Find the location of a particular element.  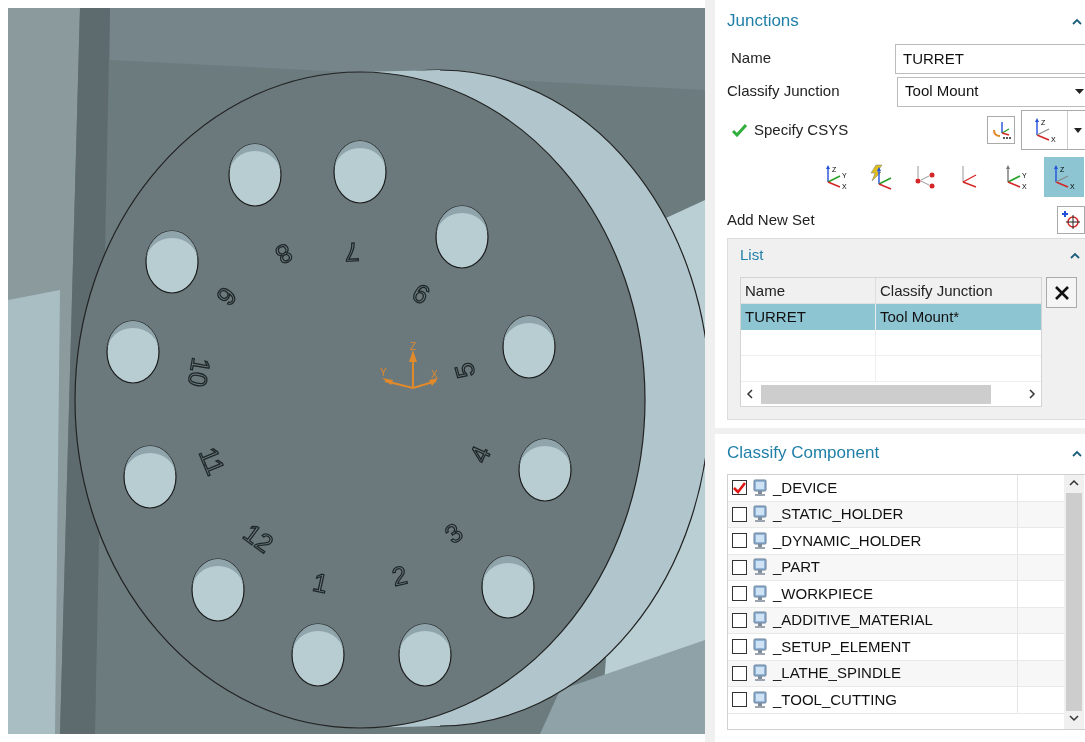

column-header: Classify Junction is located at coordinates (958, 290).